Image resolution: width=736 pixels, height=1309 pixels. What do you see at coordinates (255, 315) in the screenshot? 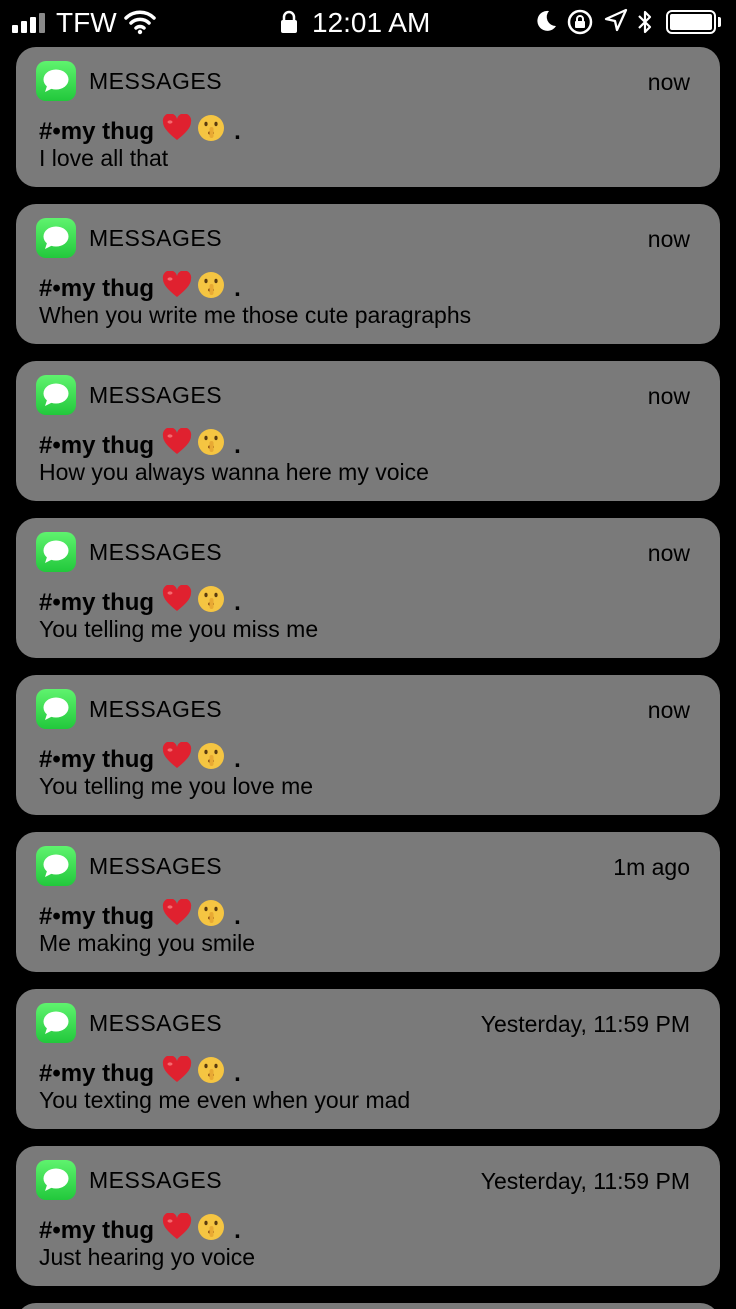
I see `notification-body: When you write me those cute paragraphs` at bounding box center [255, 315].